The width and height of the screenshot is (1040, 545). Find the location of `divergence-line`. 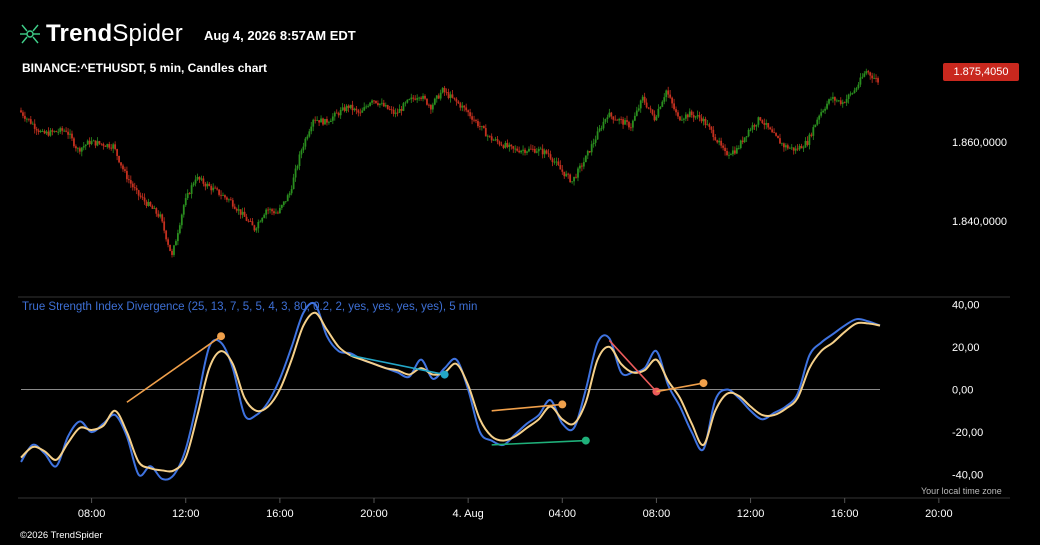

divergence-line is located at coordinates (680, 387).